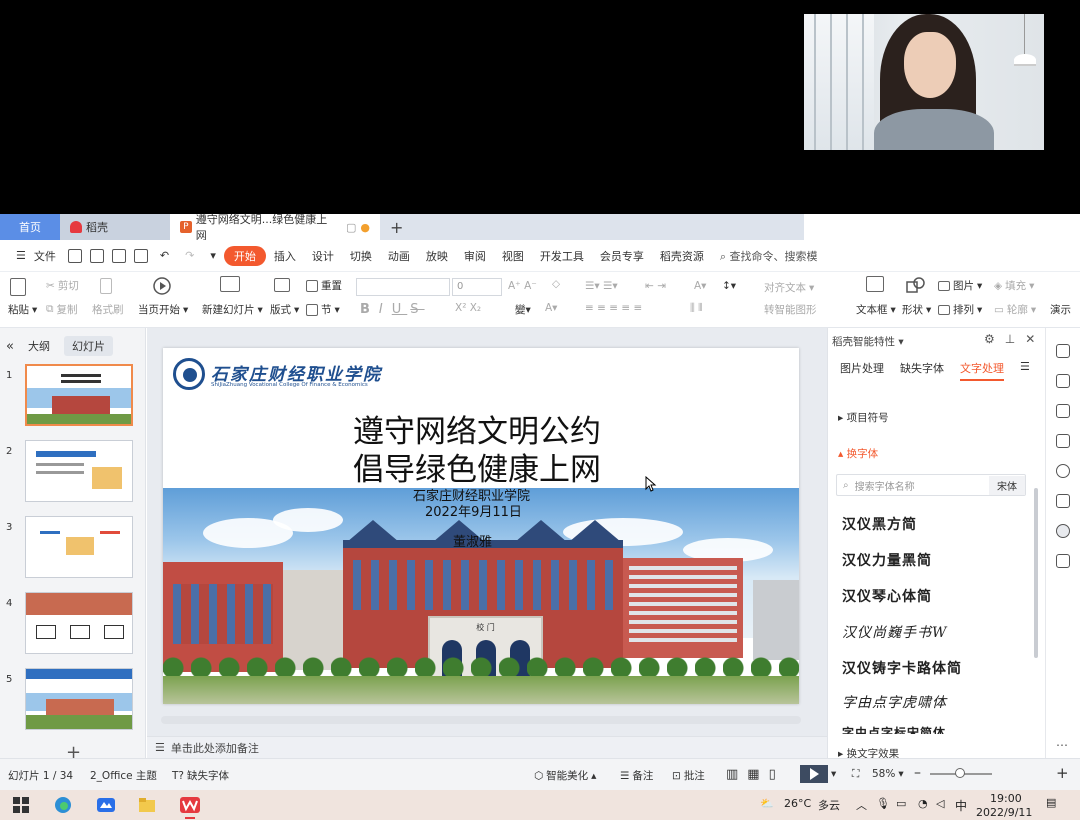 The width and height of the screenshot is (1080, 820). I want to click on volume-icon: ◁, so click(940, 803).